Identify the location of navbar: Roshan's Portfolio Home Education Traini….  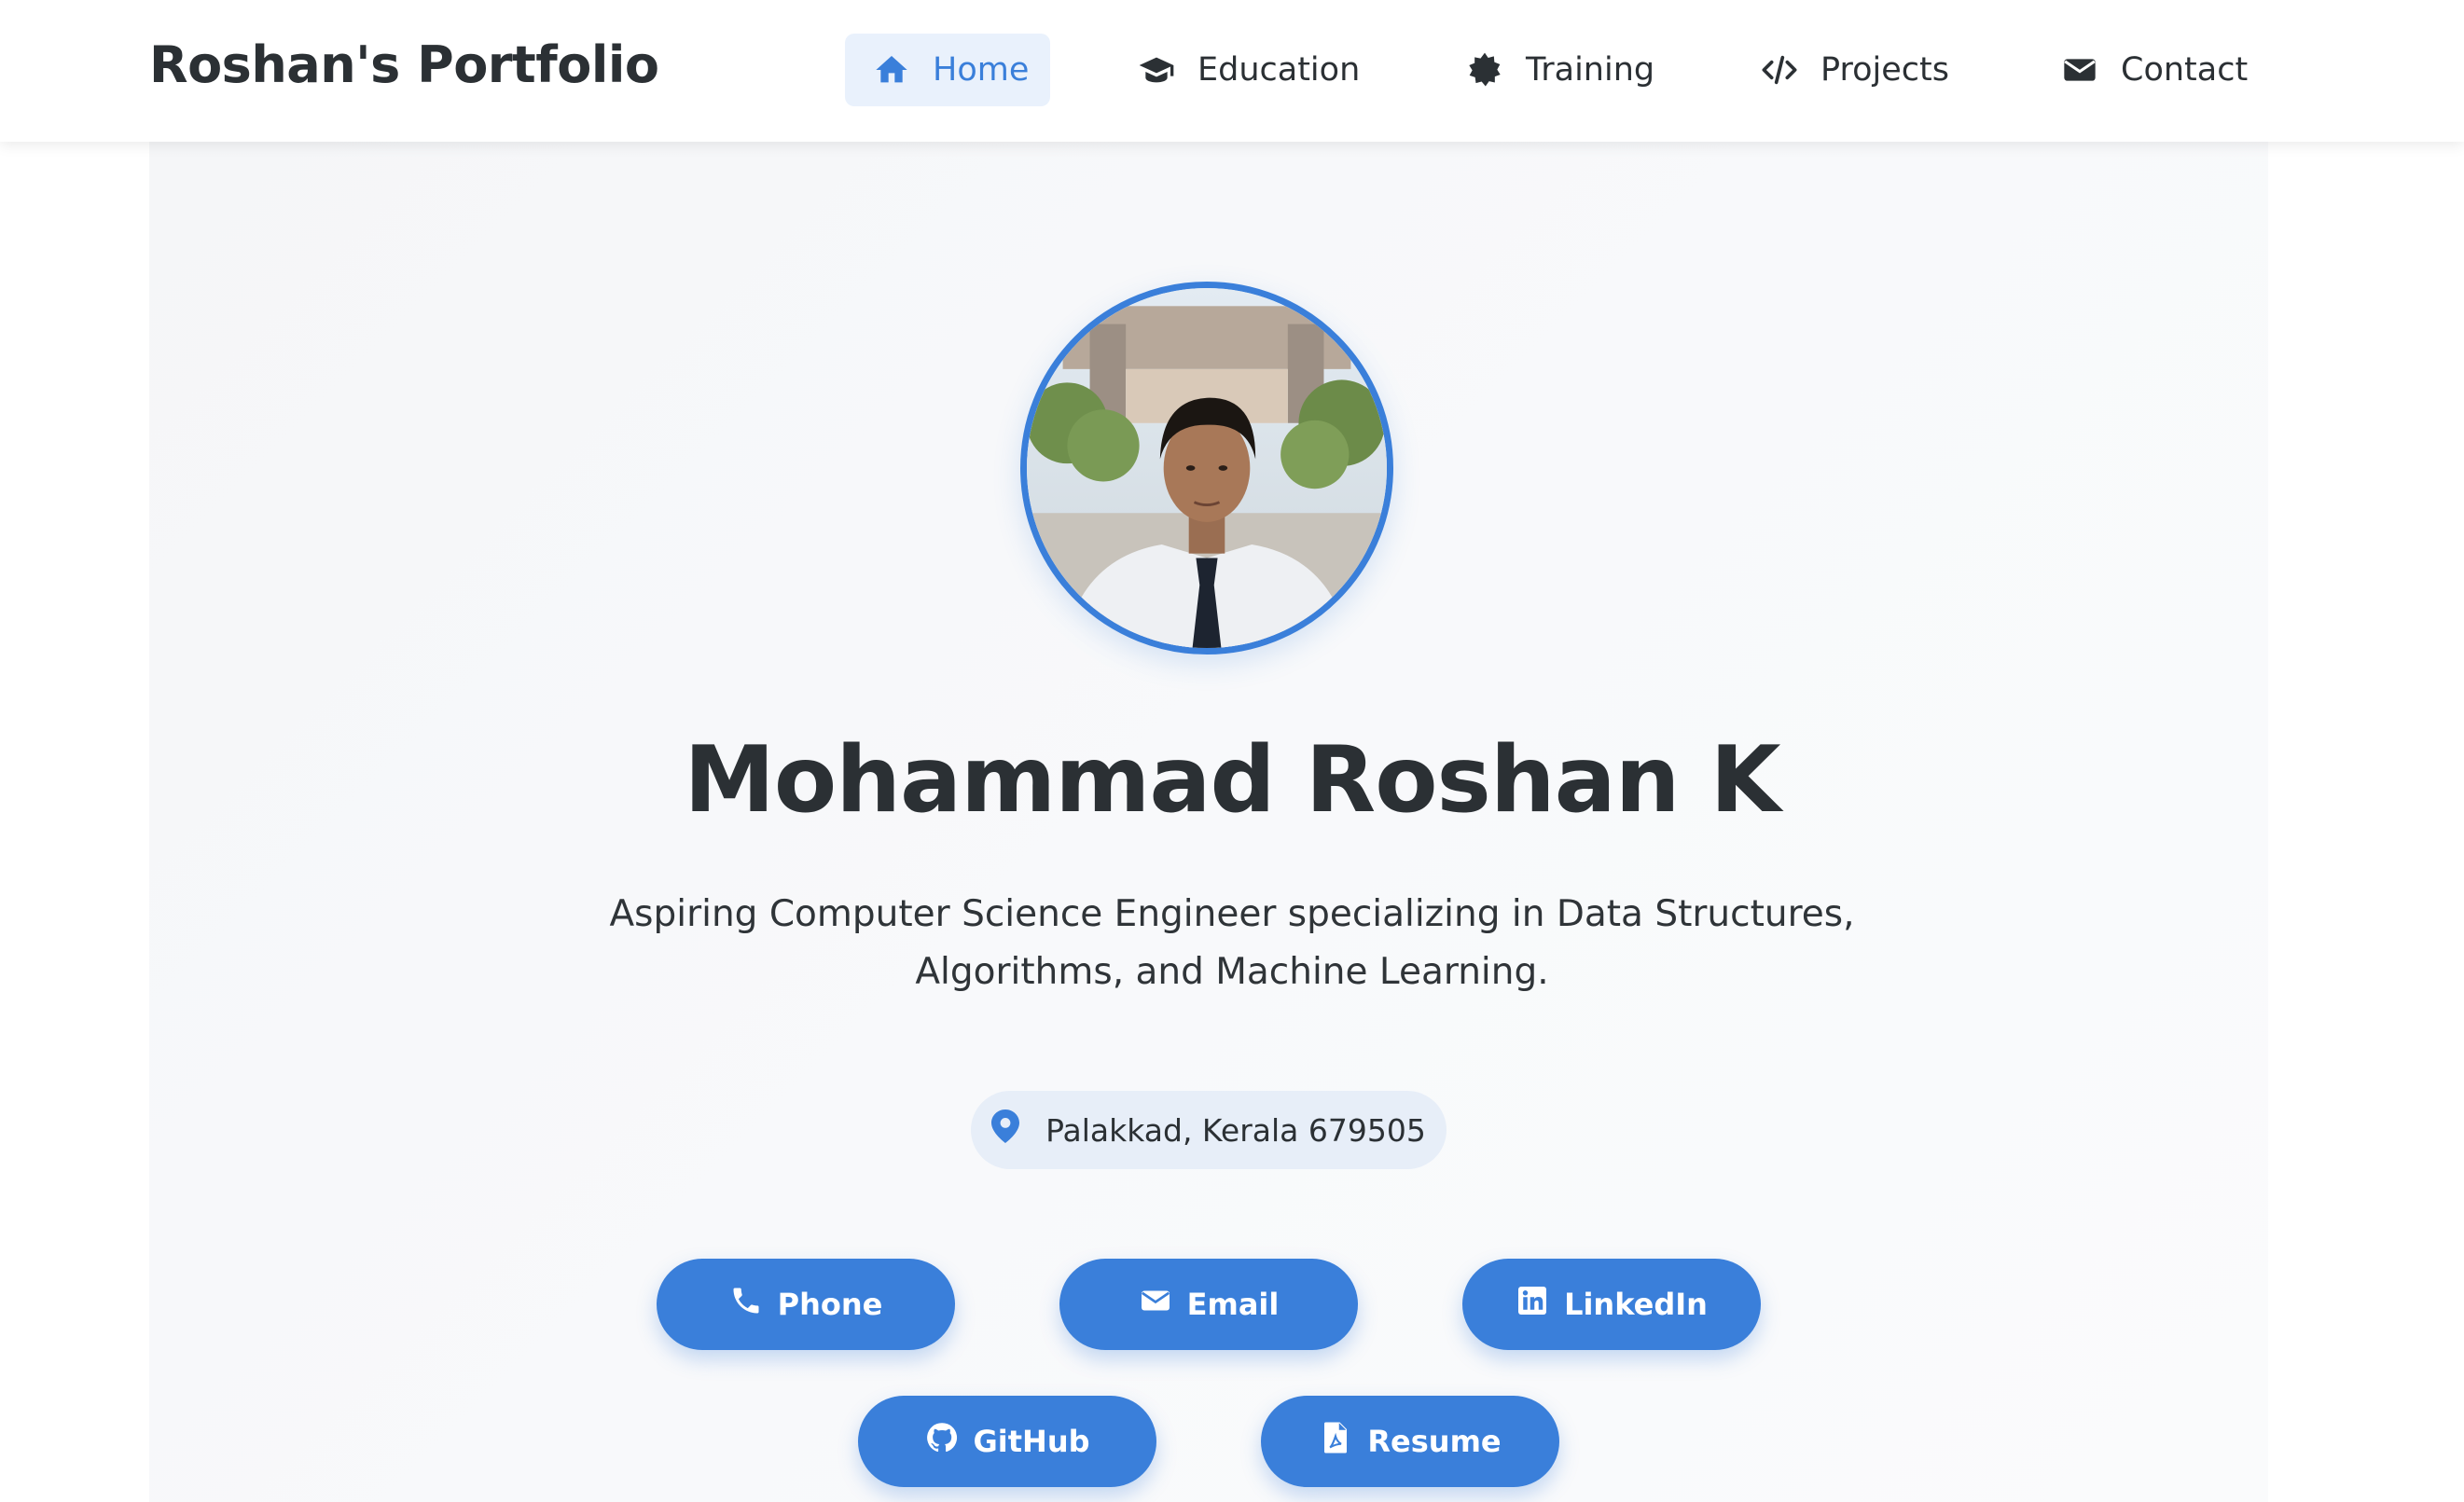
(1232, 71).